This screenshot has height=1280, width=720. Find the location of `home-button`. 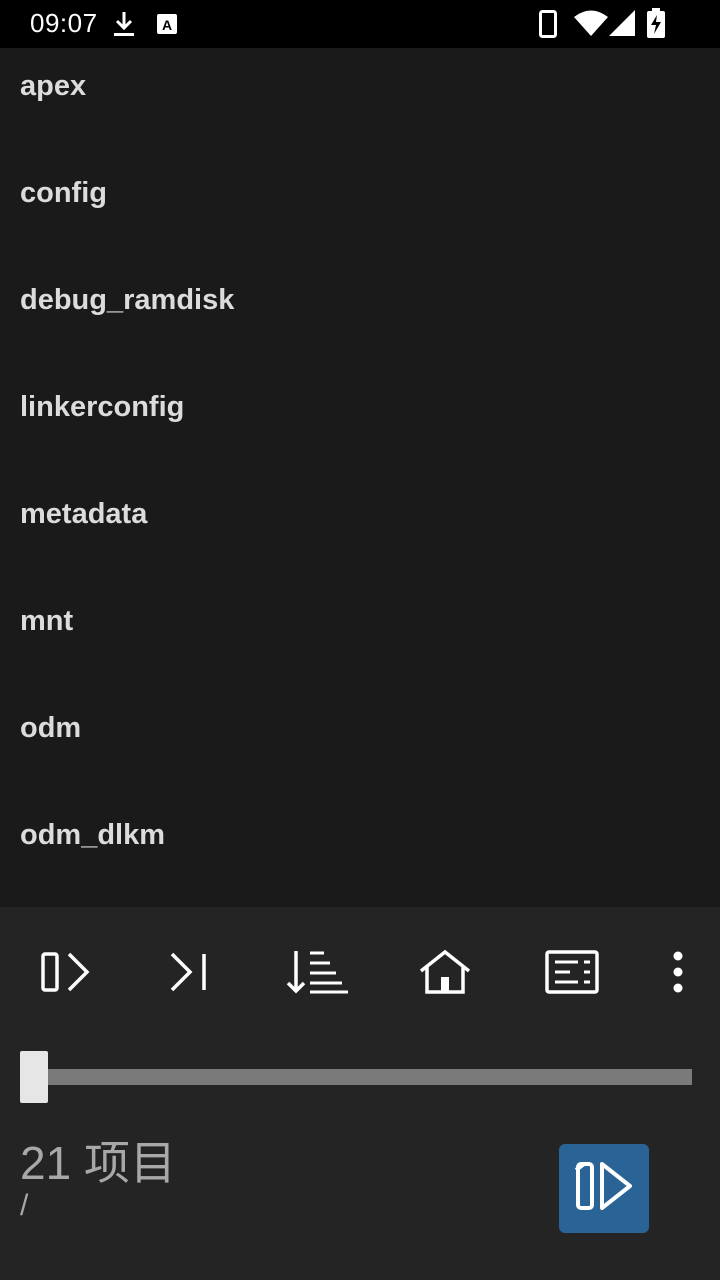

home-button is located at coordinates (445, 974).